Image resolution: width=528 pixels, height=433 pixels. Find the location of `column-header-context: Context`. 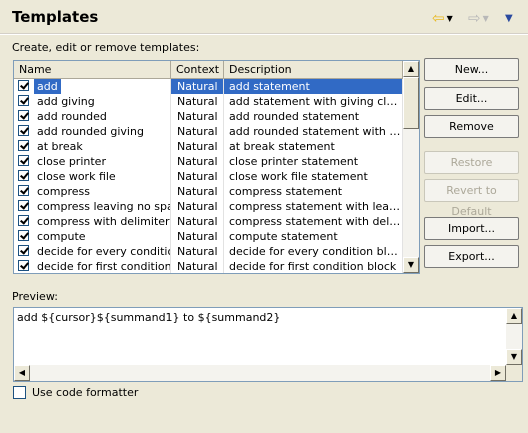

column-header-context: Context is located at coordinates (197, 69).